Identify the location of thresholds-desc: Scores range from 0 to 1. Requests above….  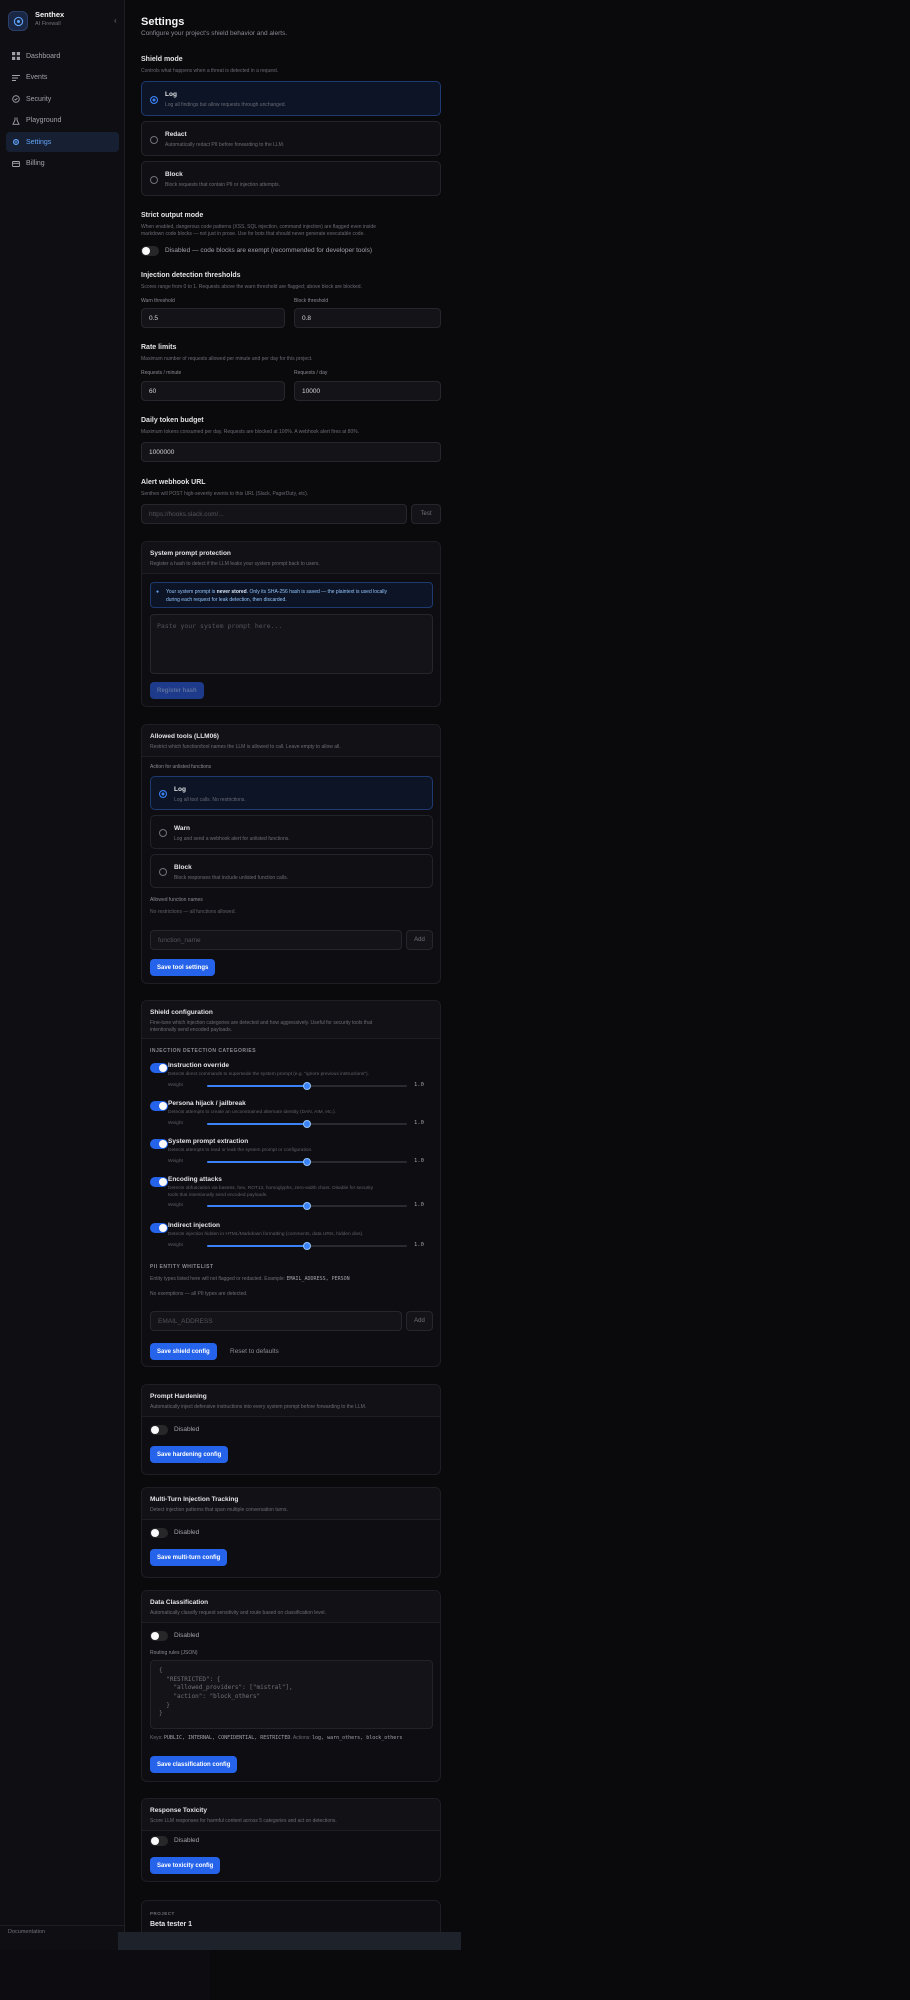
(251, 287).